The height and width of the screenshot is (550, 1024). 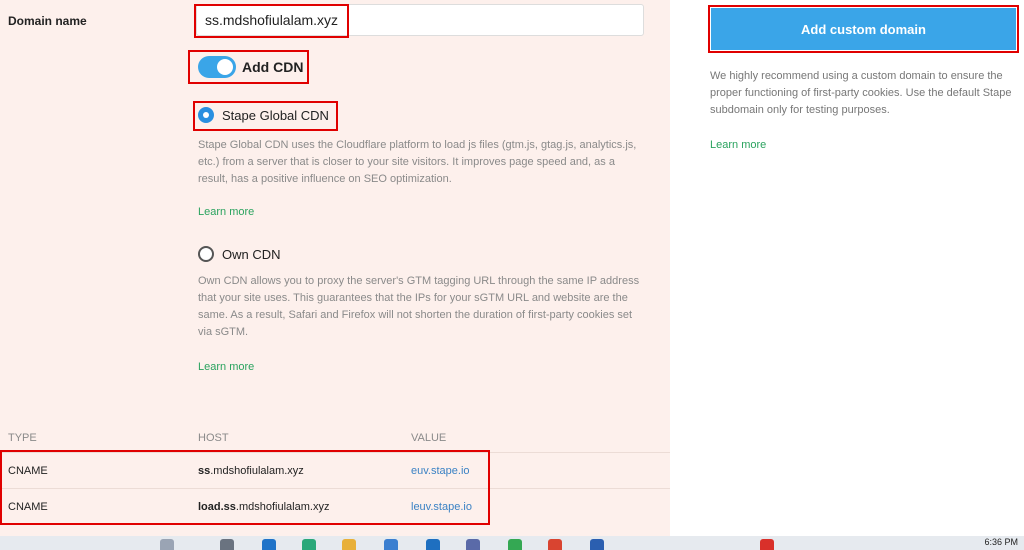 What do you see at coordinates (269, 544) in the screenshot?
I see `edge-browser-icon` at bounding box center [269, 544].